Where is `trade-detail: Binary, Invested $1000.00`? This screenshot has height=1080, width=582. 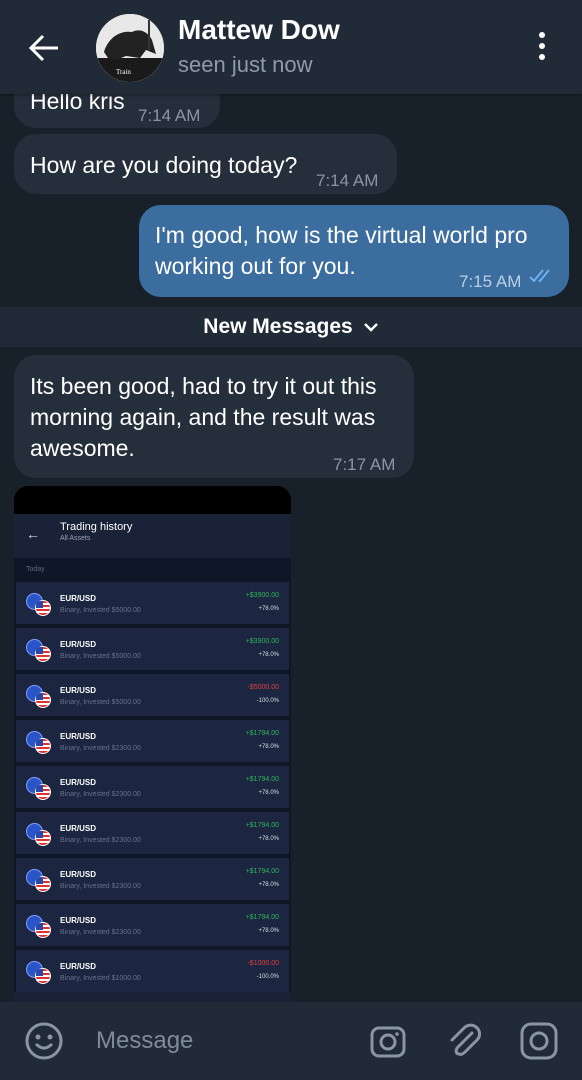 trade-detail: Binary, Invested $1000.00 is located at coordinates (100, 978).